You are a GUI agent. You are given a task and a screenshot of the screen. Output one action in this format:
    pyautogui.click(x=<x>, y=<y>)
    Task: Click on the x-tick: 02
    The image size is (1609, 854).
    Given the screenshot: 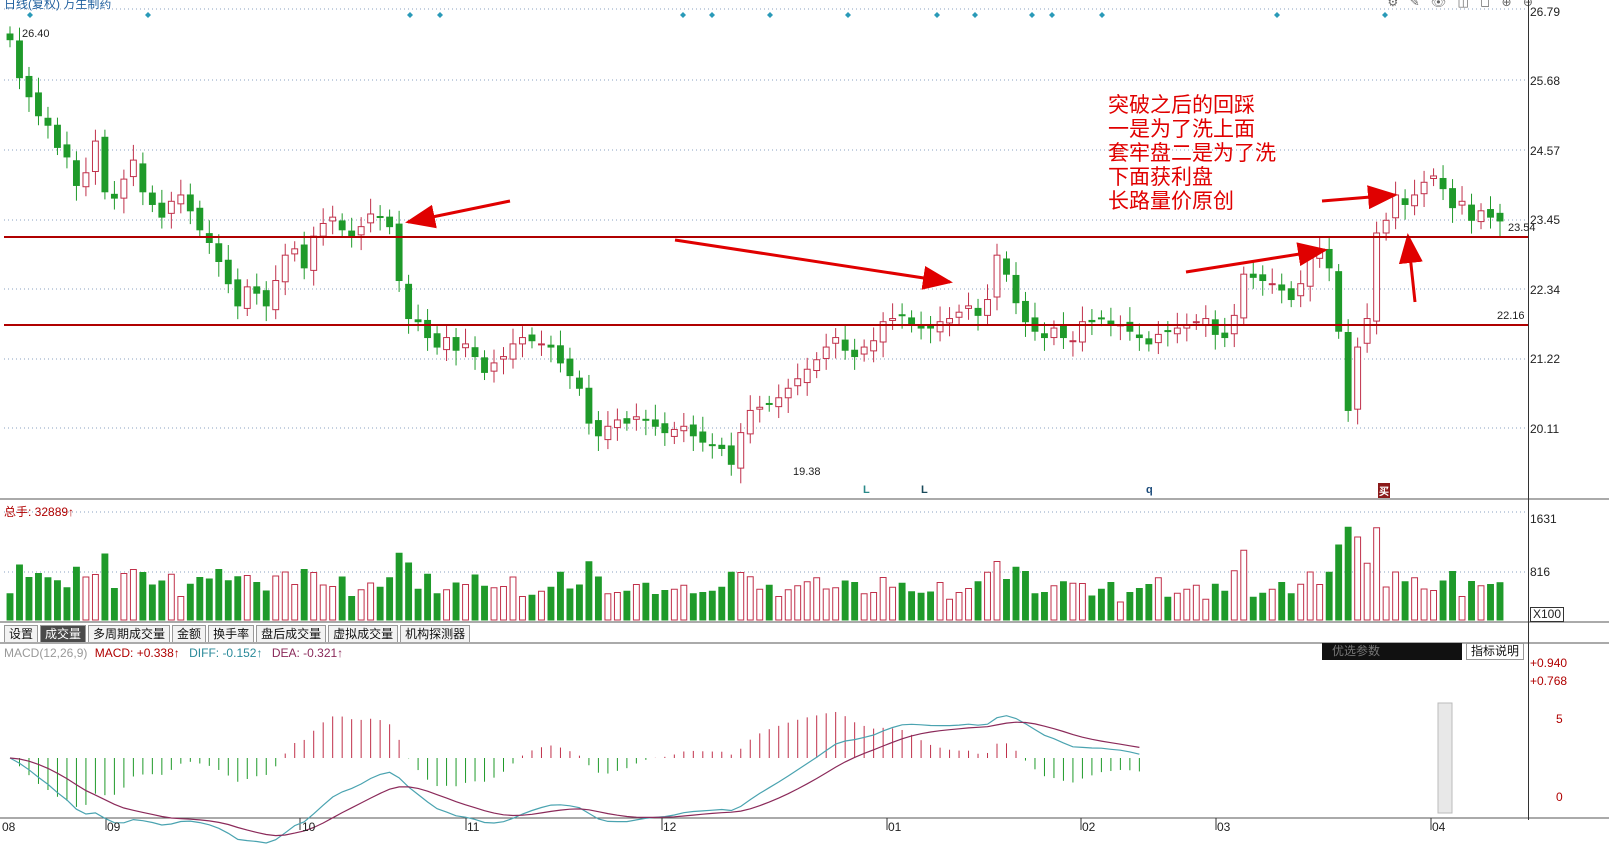 What is the action you would take?
    pyautogui.click(x=1089, y=827)
    